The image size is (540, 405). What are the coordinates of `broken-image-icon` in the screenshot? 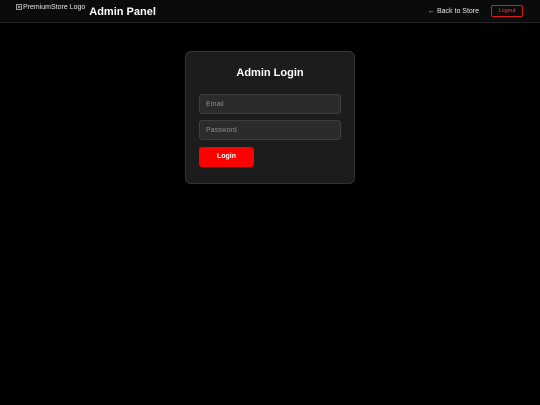 It's located at (19, 7).